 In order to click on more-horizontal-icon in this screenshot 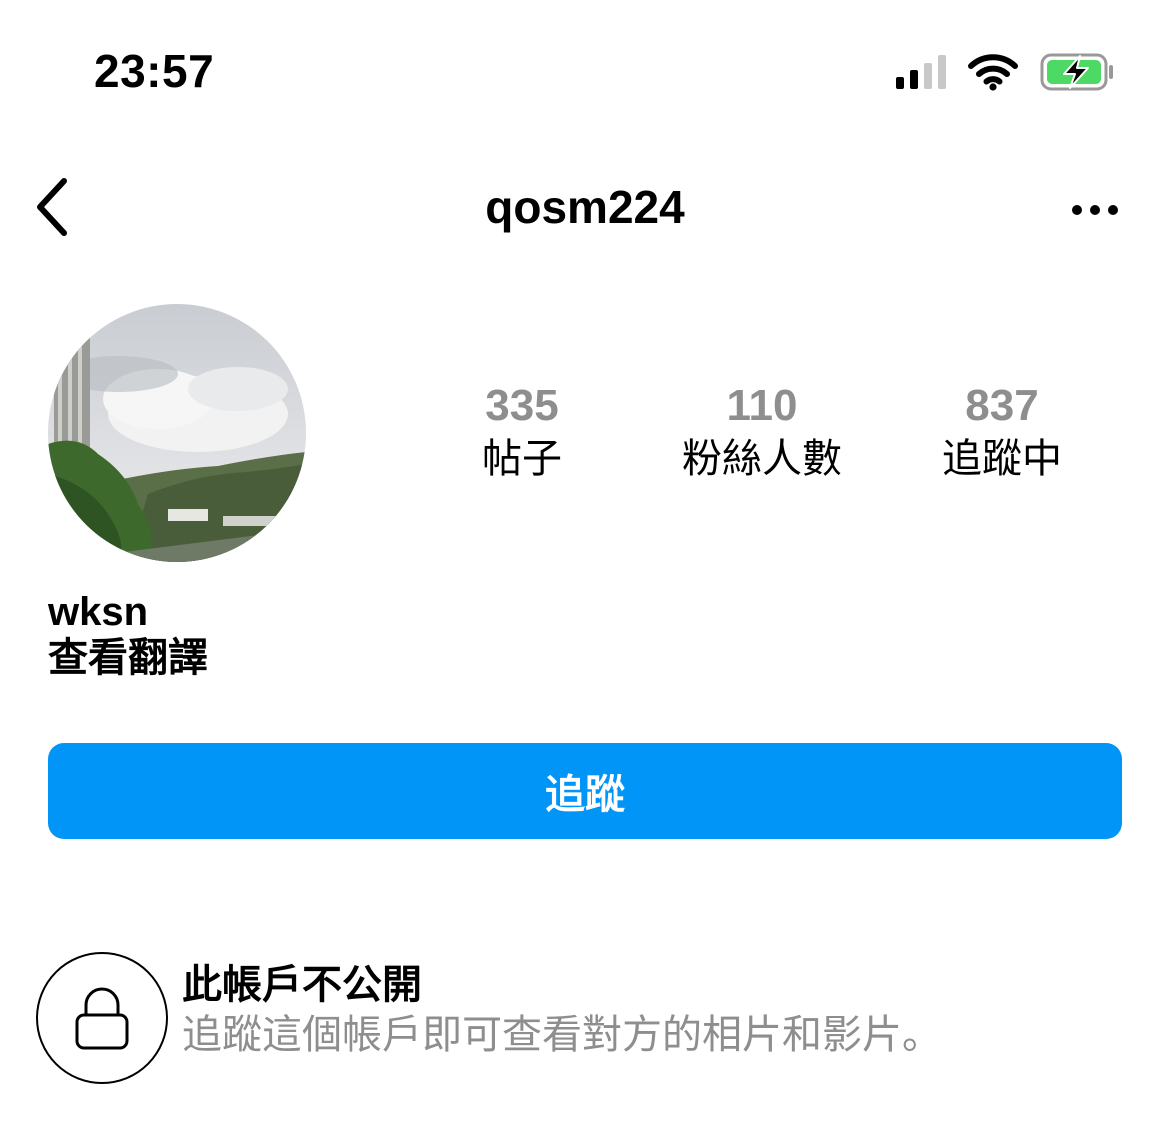, I will do `click(1095, 210)`.